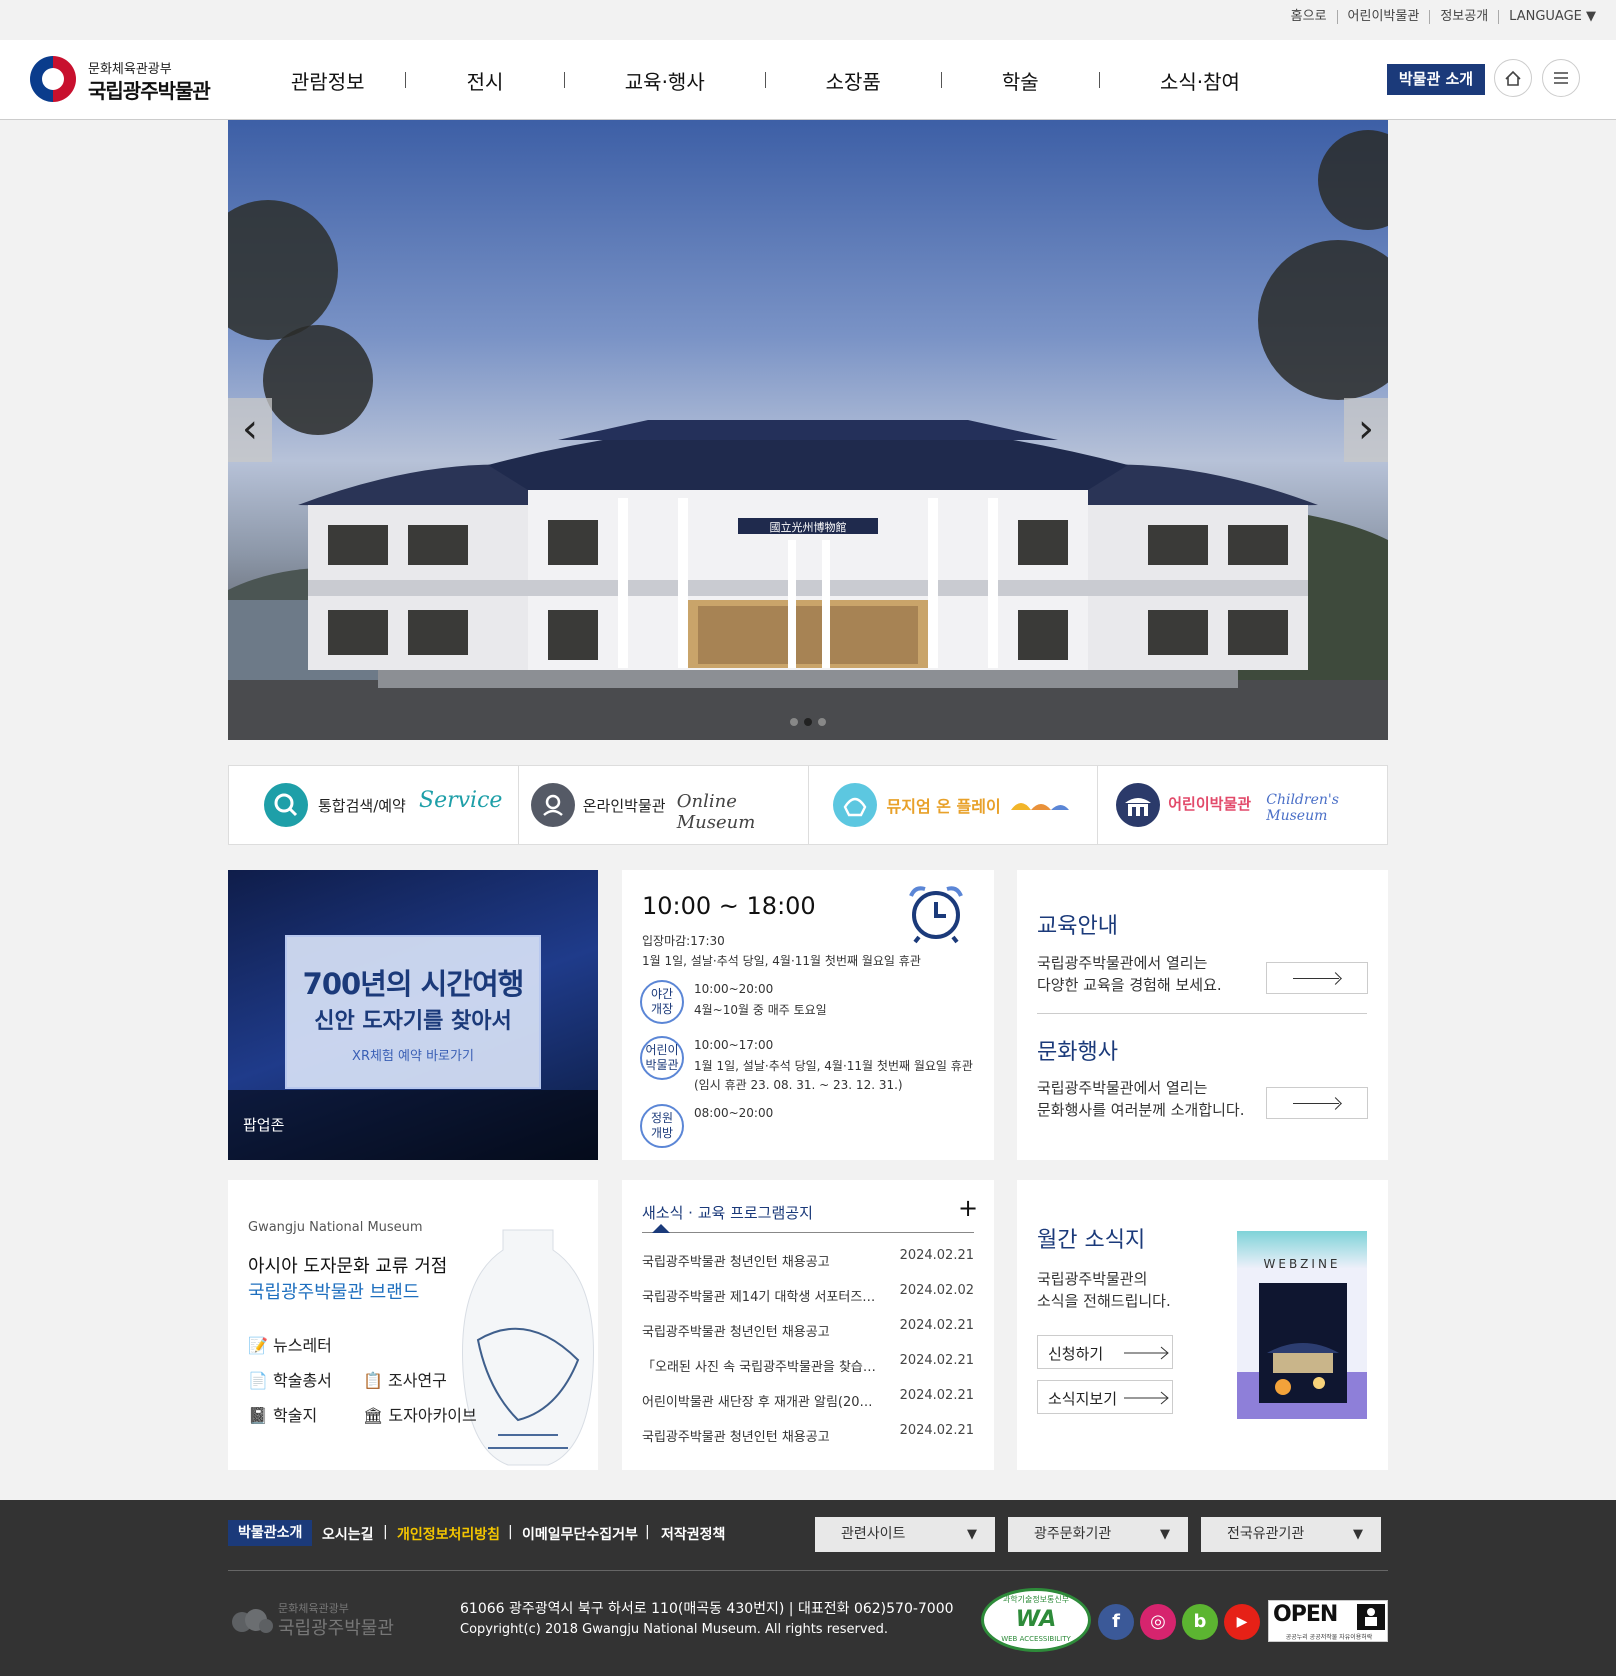 Image resolution: width=1616 pixels, height=1676 pixels. I want to click on quick-link-online-museum: 온라인박물관 Online Museum, so click(664, 805).